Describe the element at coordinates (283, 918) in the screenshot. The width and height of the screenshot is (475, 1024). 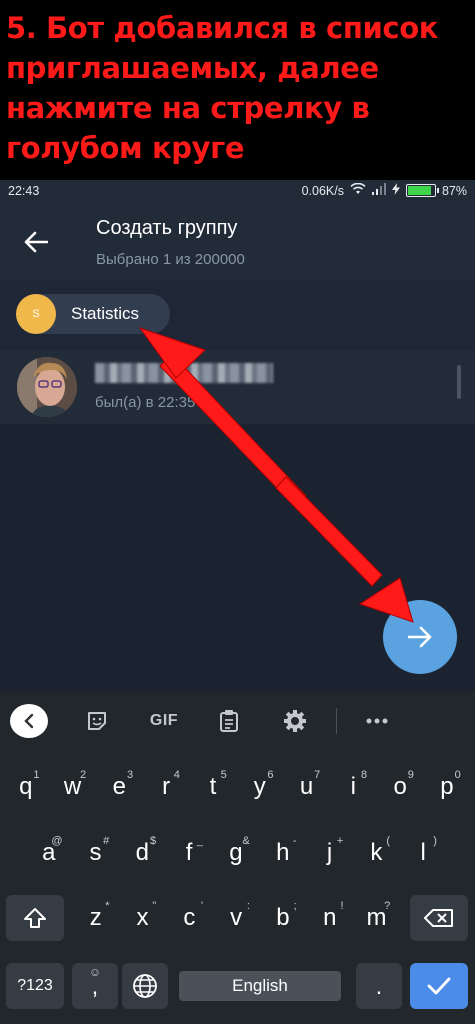
I see `key-b: ; b` at that location.